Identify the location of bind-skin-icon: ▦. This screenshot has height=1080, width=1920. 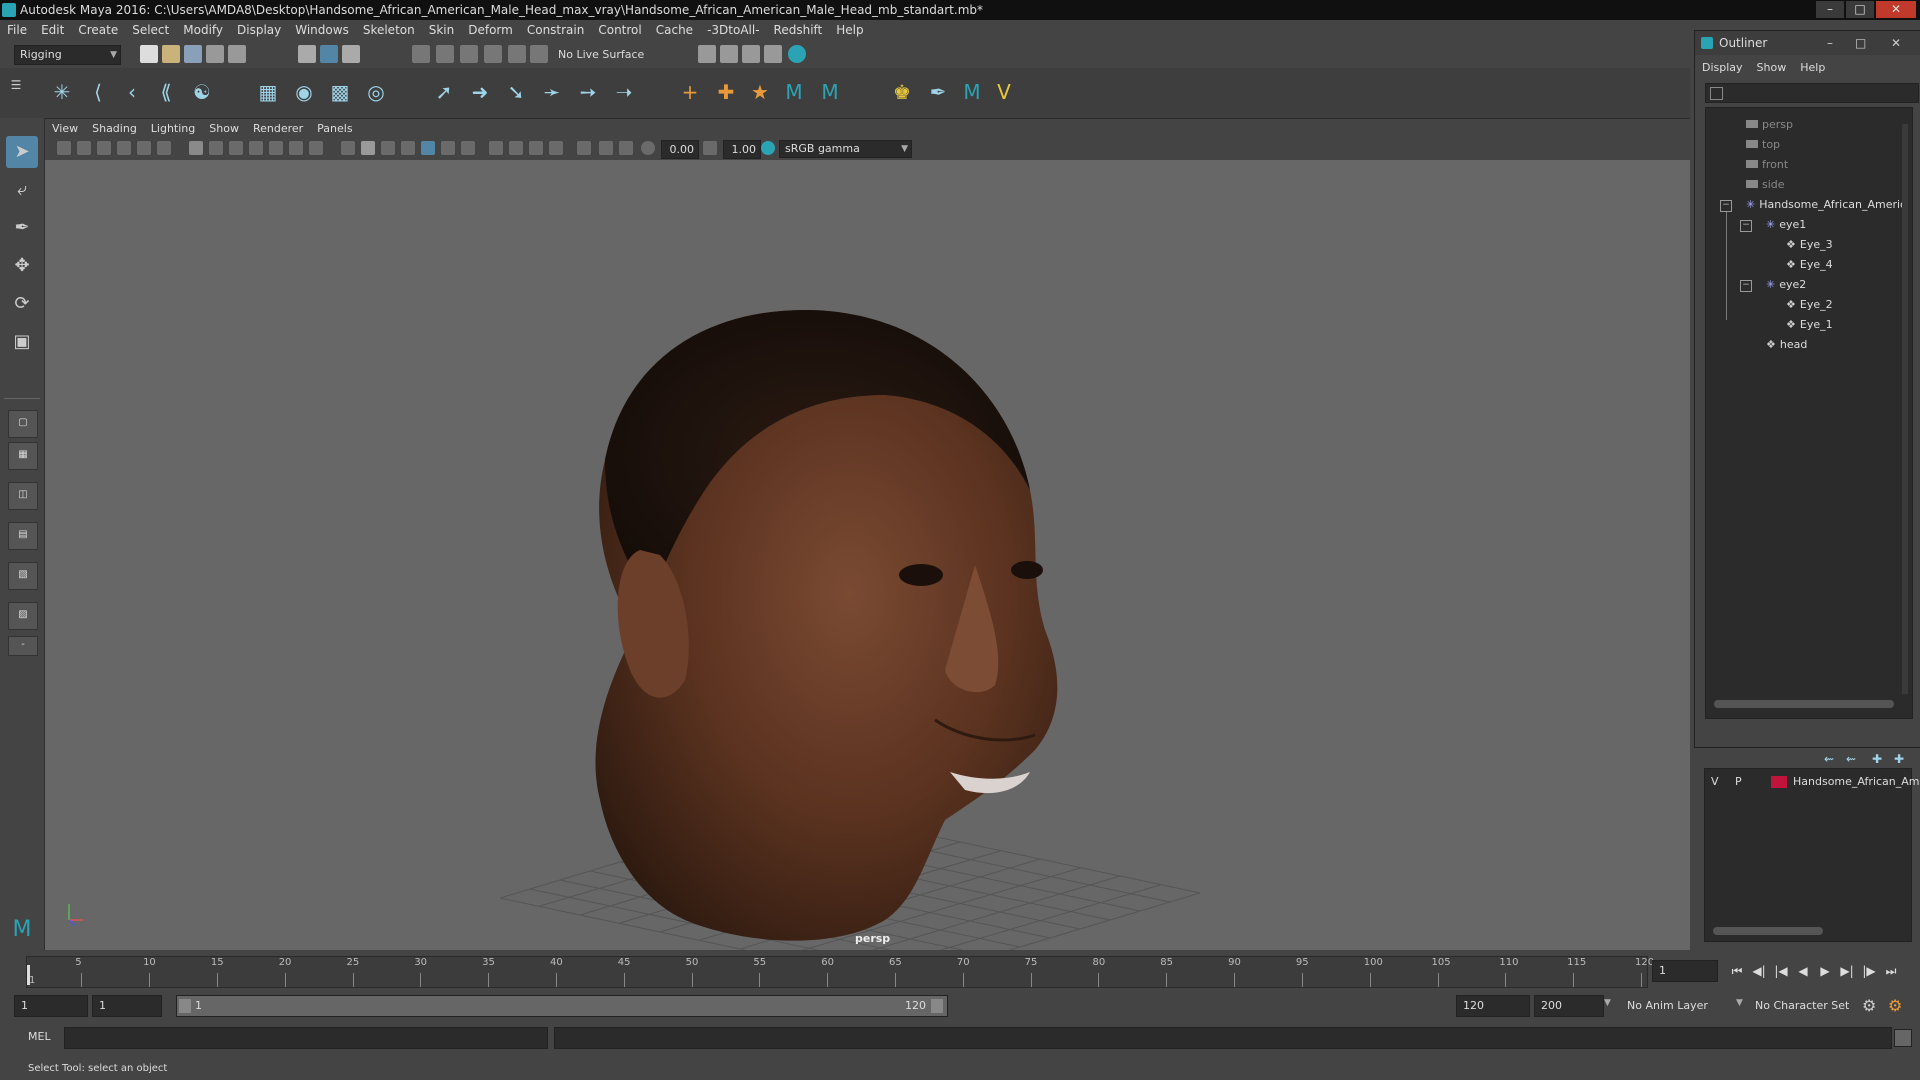
(268, 92).